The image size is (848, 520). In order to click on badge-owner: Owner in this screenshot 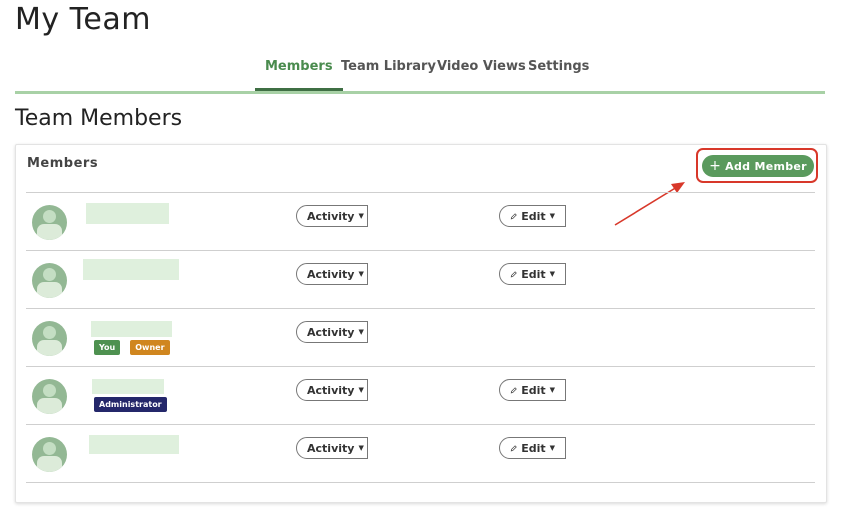, I will do `click(150, 347)`.